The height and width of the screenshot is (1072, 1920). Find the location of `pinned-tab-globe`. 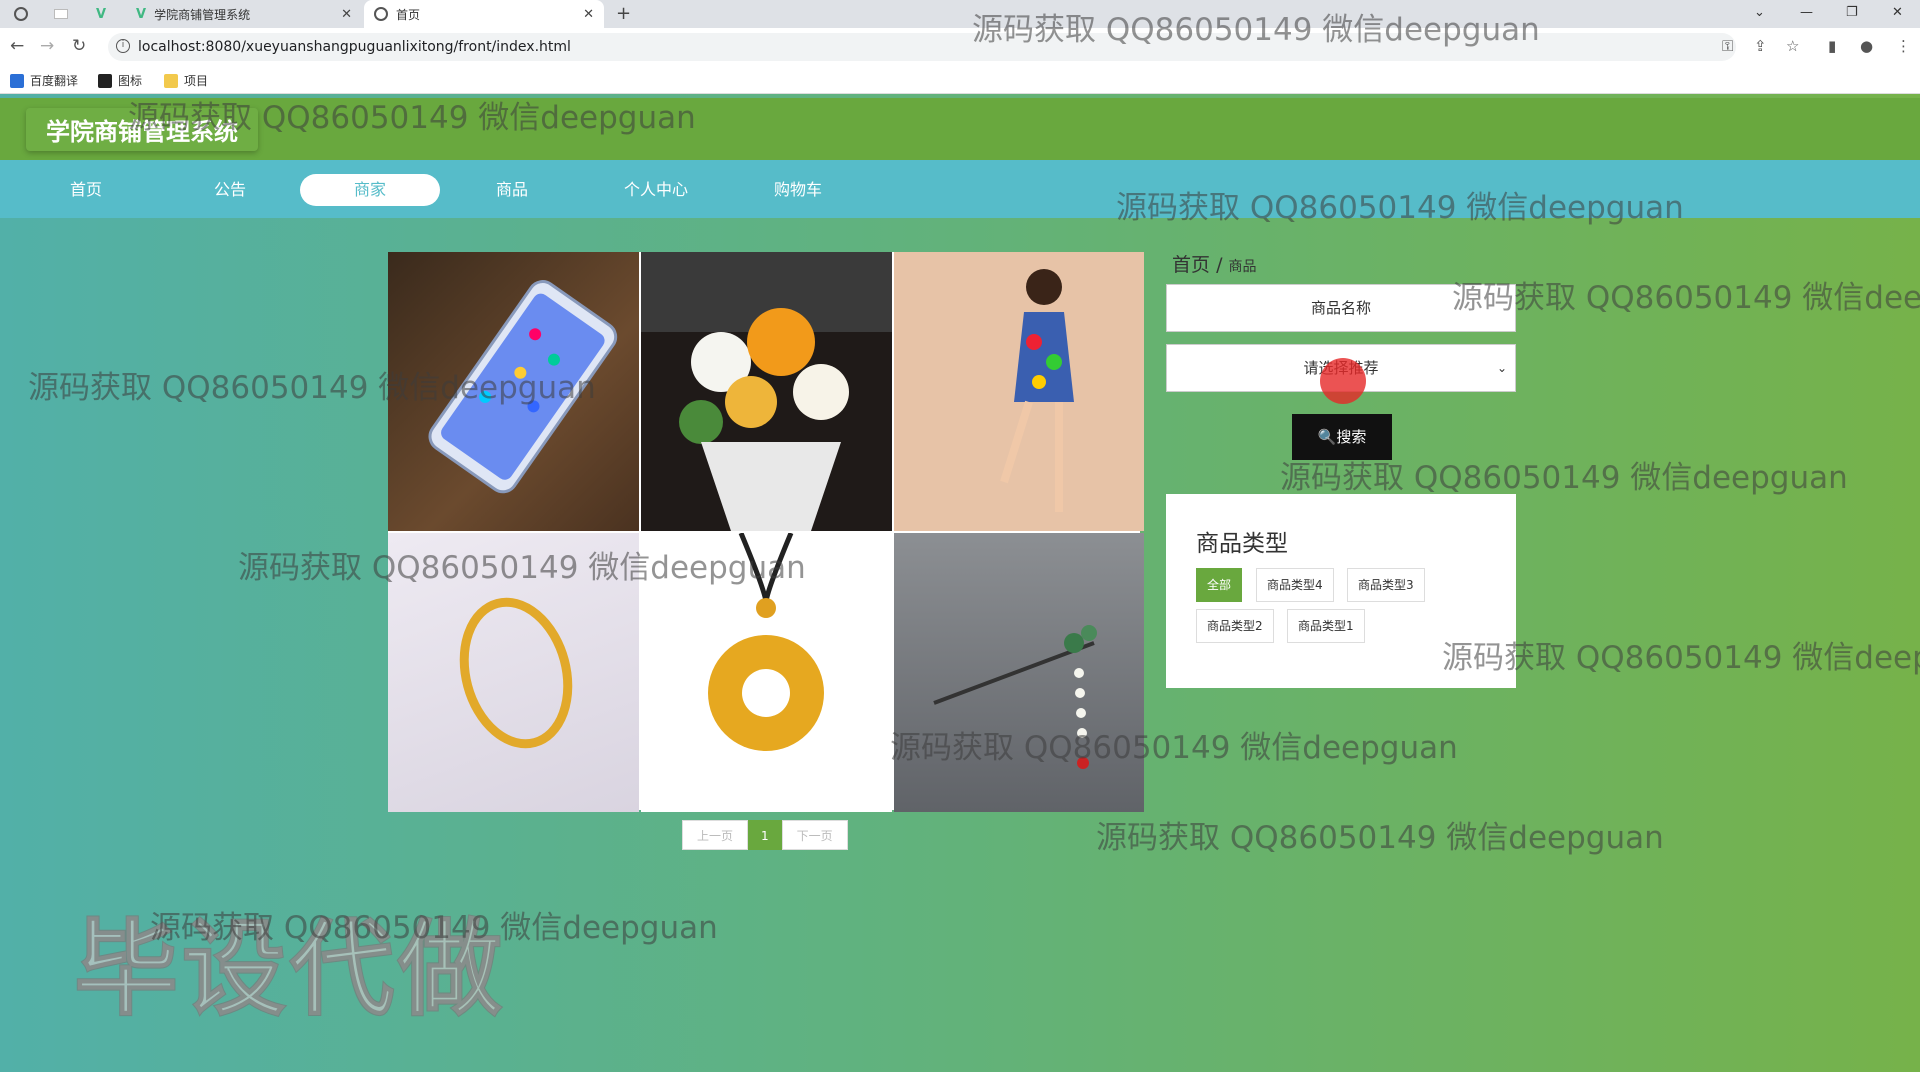

pinned-tab-globe is located at coordinates (21, 14).